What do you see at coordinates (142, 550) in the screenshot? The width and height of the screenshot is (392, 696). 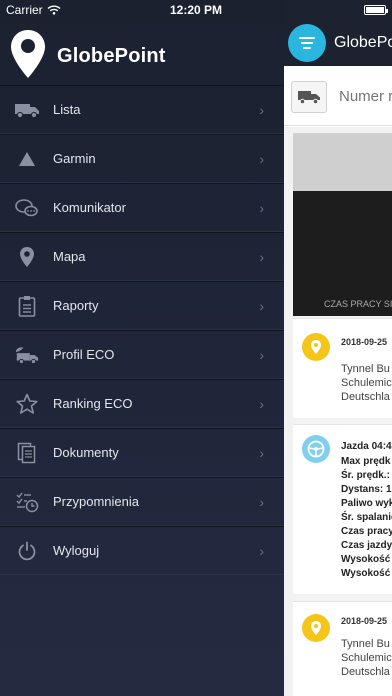 I see `menu-item-wyloguj: Wyloguj ›` at bounding box center [142, 550].